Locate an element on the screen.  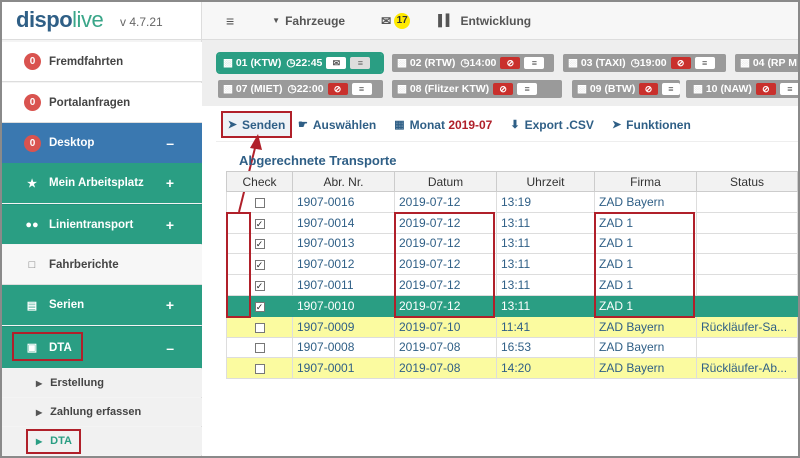
cell-nr: 1907-0001 is located at coordinates (343, 368).